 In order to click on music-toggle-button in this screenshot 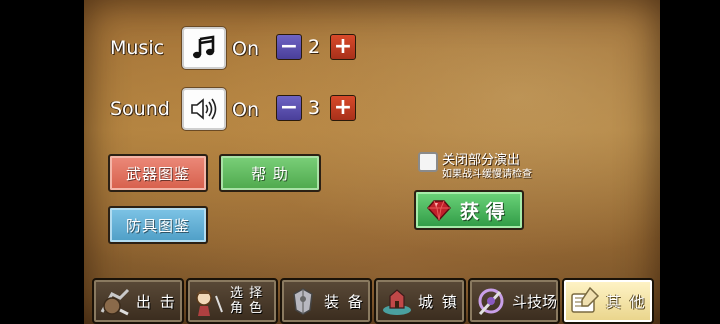, I will do `click(204, 48)`.